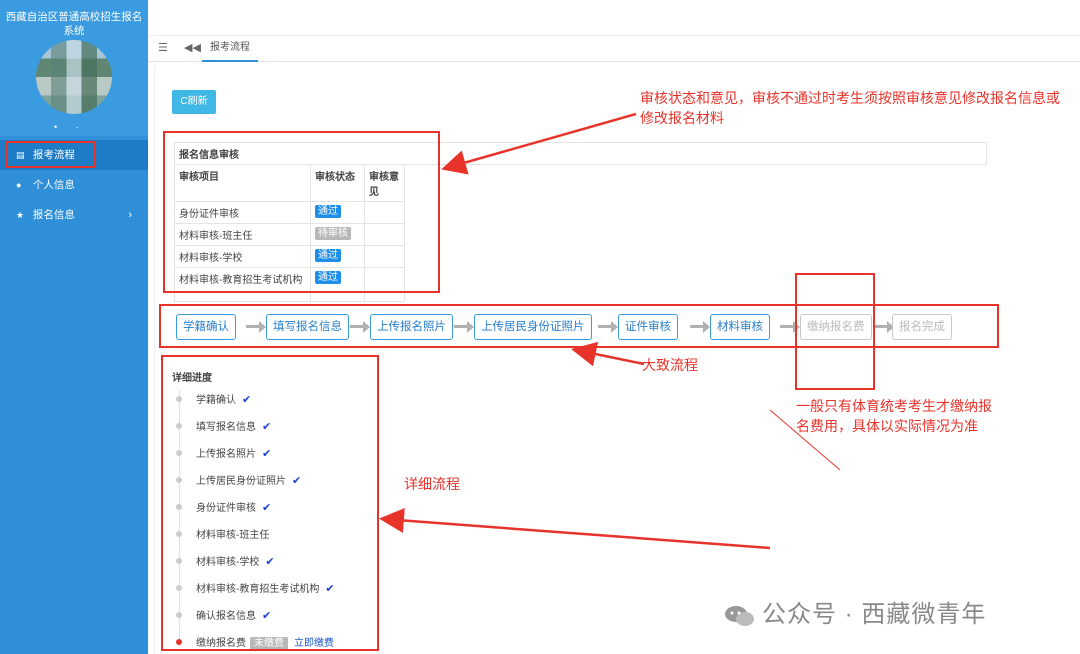 This screenshot has height=654, width=1080. Describe the element at coordinates (74, 24) in the screenshot. I see `system-title: 西藏自治区普通高校招生报名系统` at that location.